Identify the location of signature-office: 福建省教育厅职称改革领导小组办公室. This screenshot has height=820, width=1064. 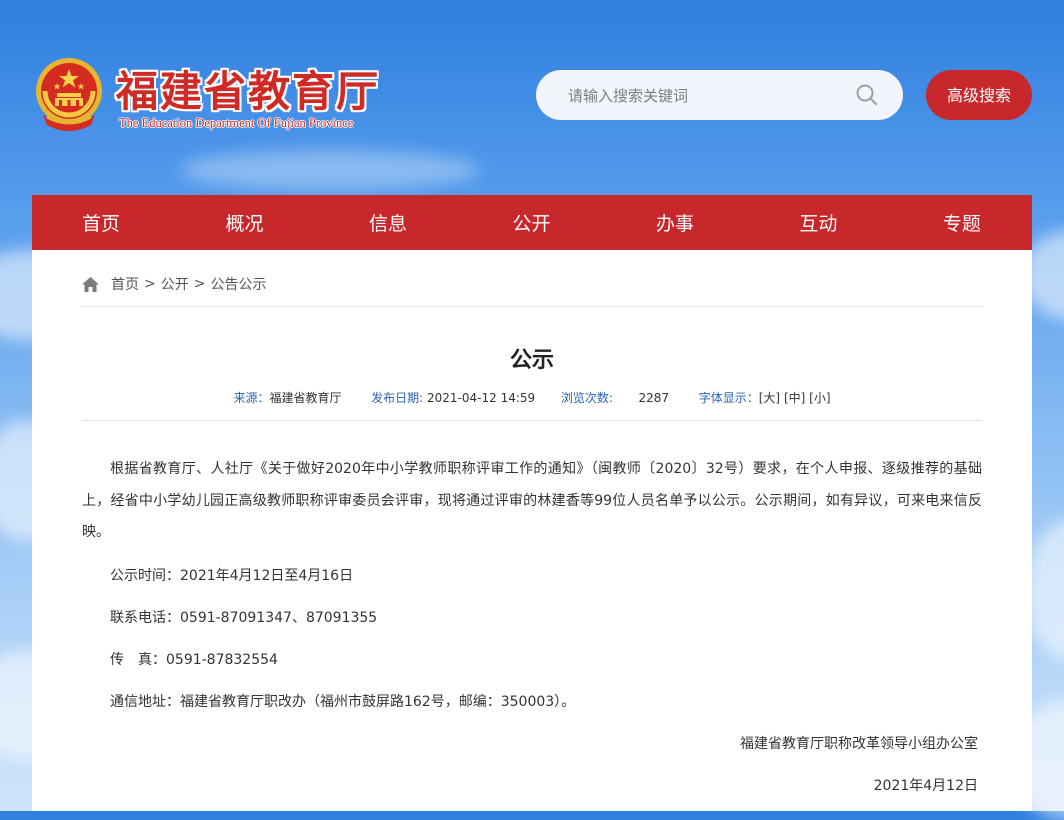
(859, 744).